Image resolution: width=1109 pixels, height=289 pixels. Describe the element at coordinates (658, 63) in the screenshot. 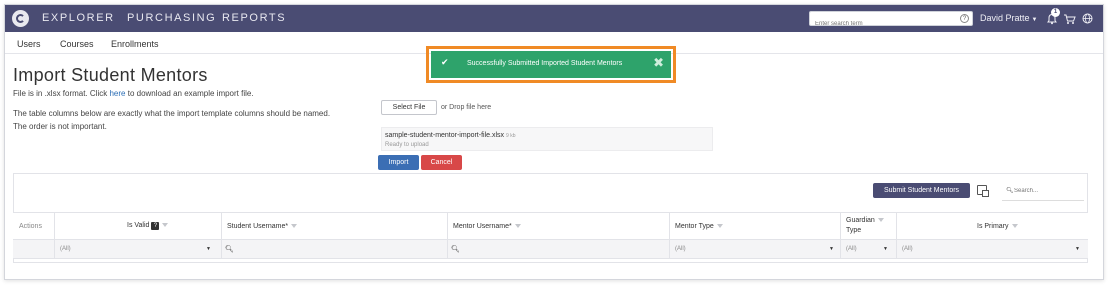

I see `close-icon: ✖` at that location.